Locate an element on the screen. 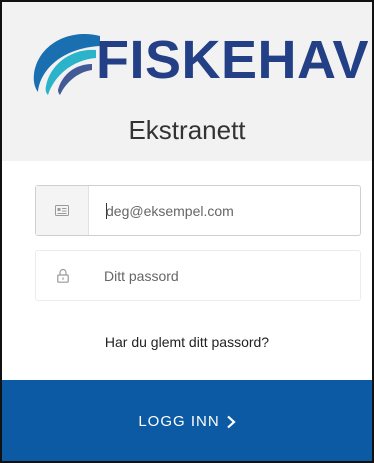 This screenshot has height=463, width=374. forgot-password-link: Har du glemt ditt passord? is located at coordinates (187, 342).